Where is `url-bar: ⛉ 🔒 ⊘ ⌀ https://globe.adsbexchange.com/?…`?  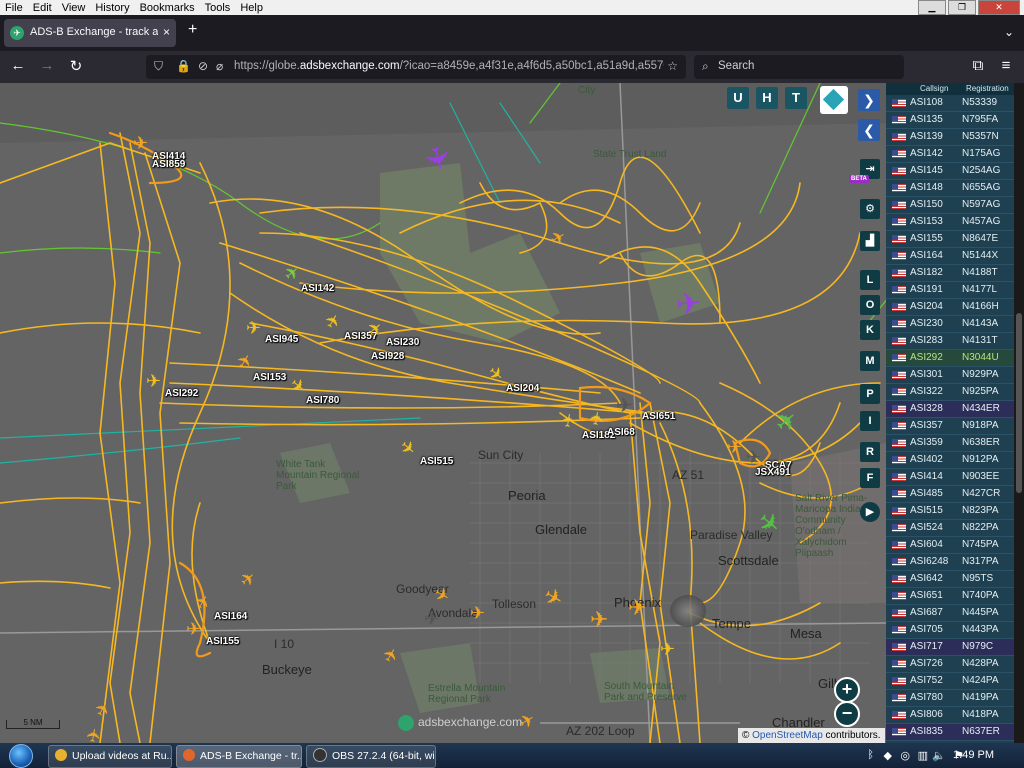 url-bar: ⛉ 🔒 ⊘ ⌀ https://globe.adsbexchange.com/?… is located at coordinates (416, 67).